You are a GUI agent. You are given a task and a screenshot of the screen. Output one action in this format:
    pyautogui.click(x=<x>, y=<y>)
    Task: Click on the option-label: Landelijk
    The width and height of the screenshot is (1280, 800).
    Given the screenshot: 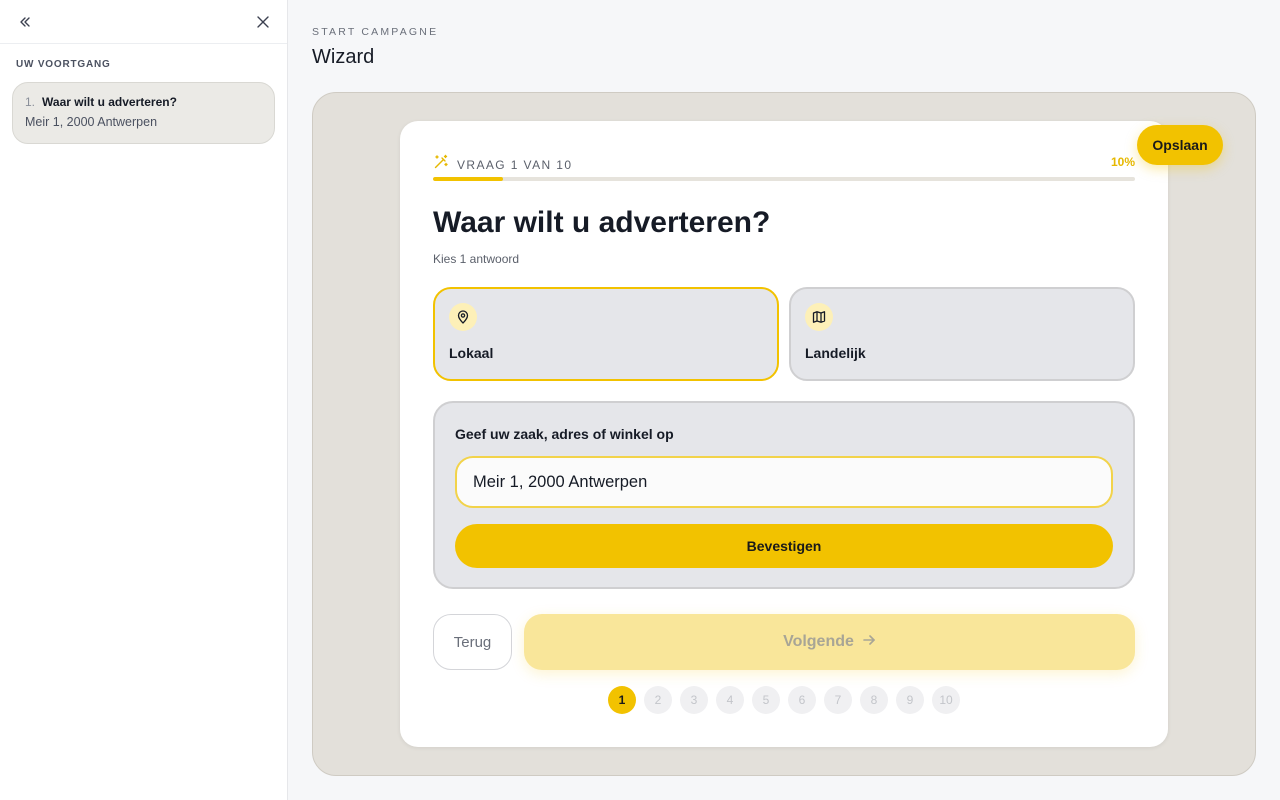 What is the action you would take?
    pyautogui.click(x=835, y=353)
    